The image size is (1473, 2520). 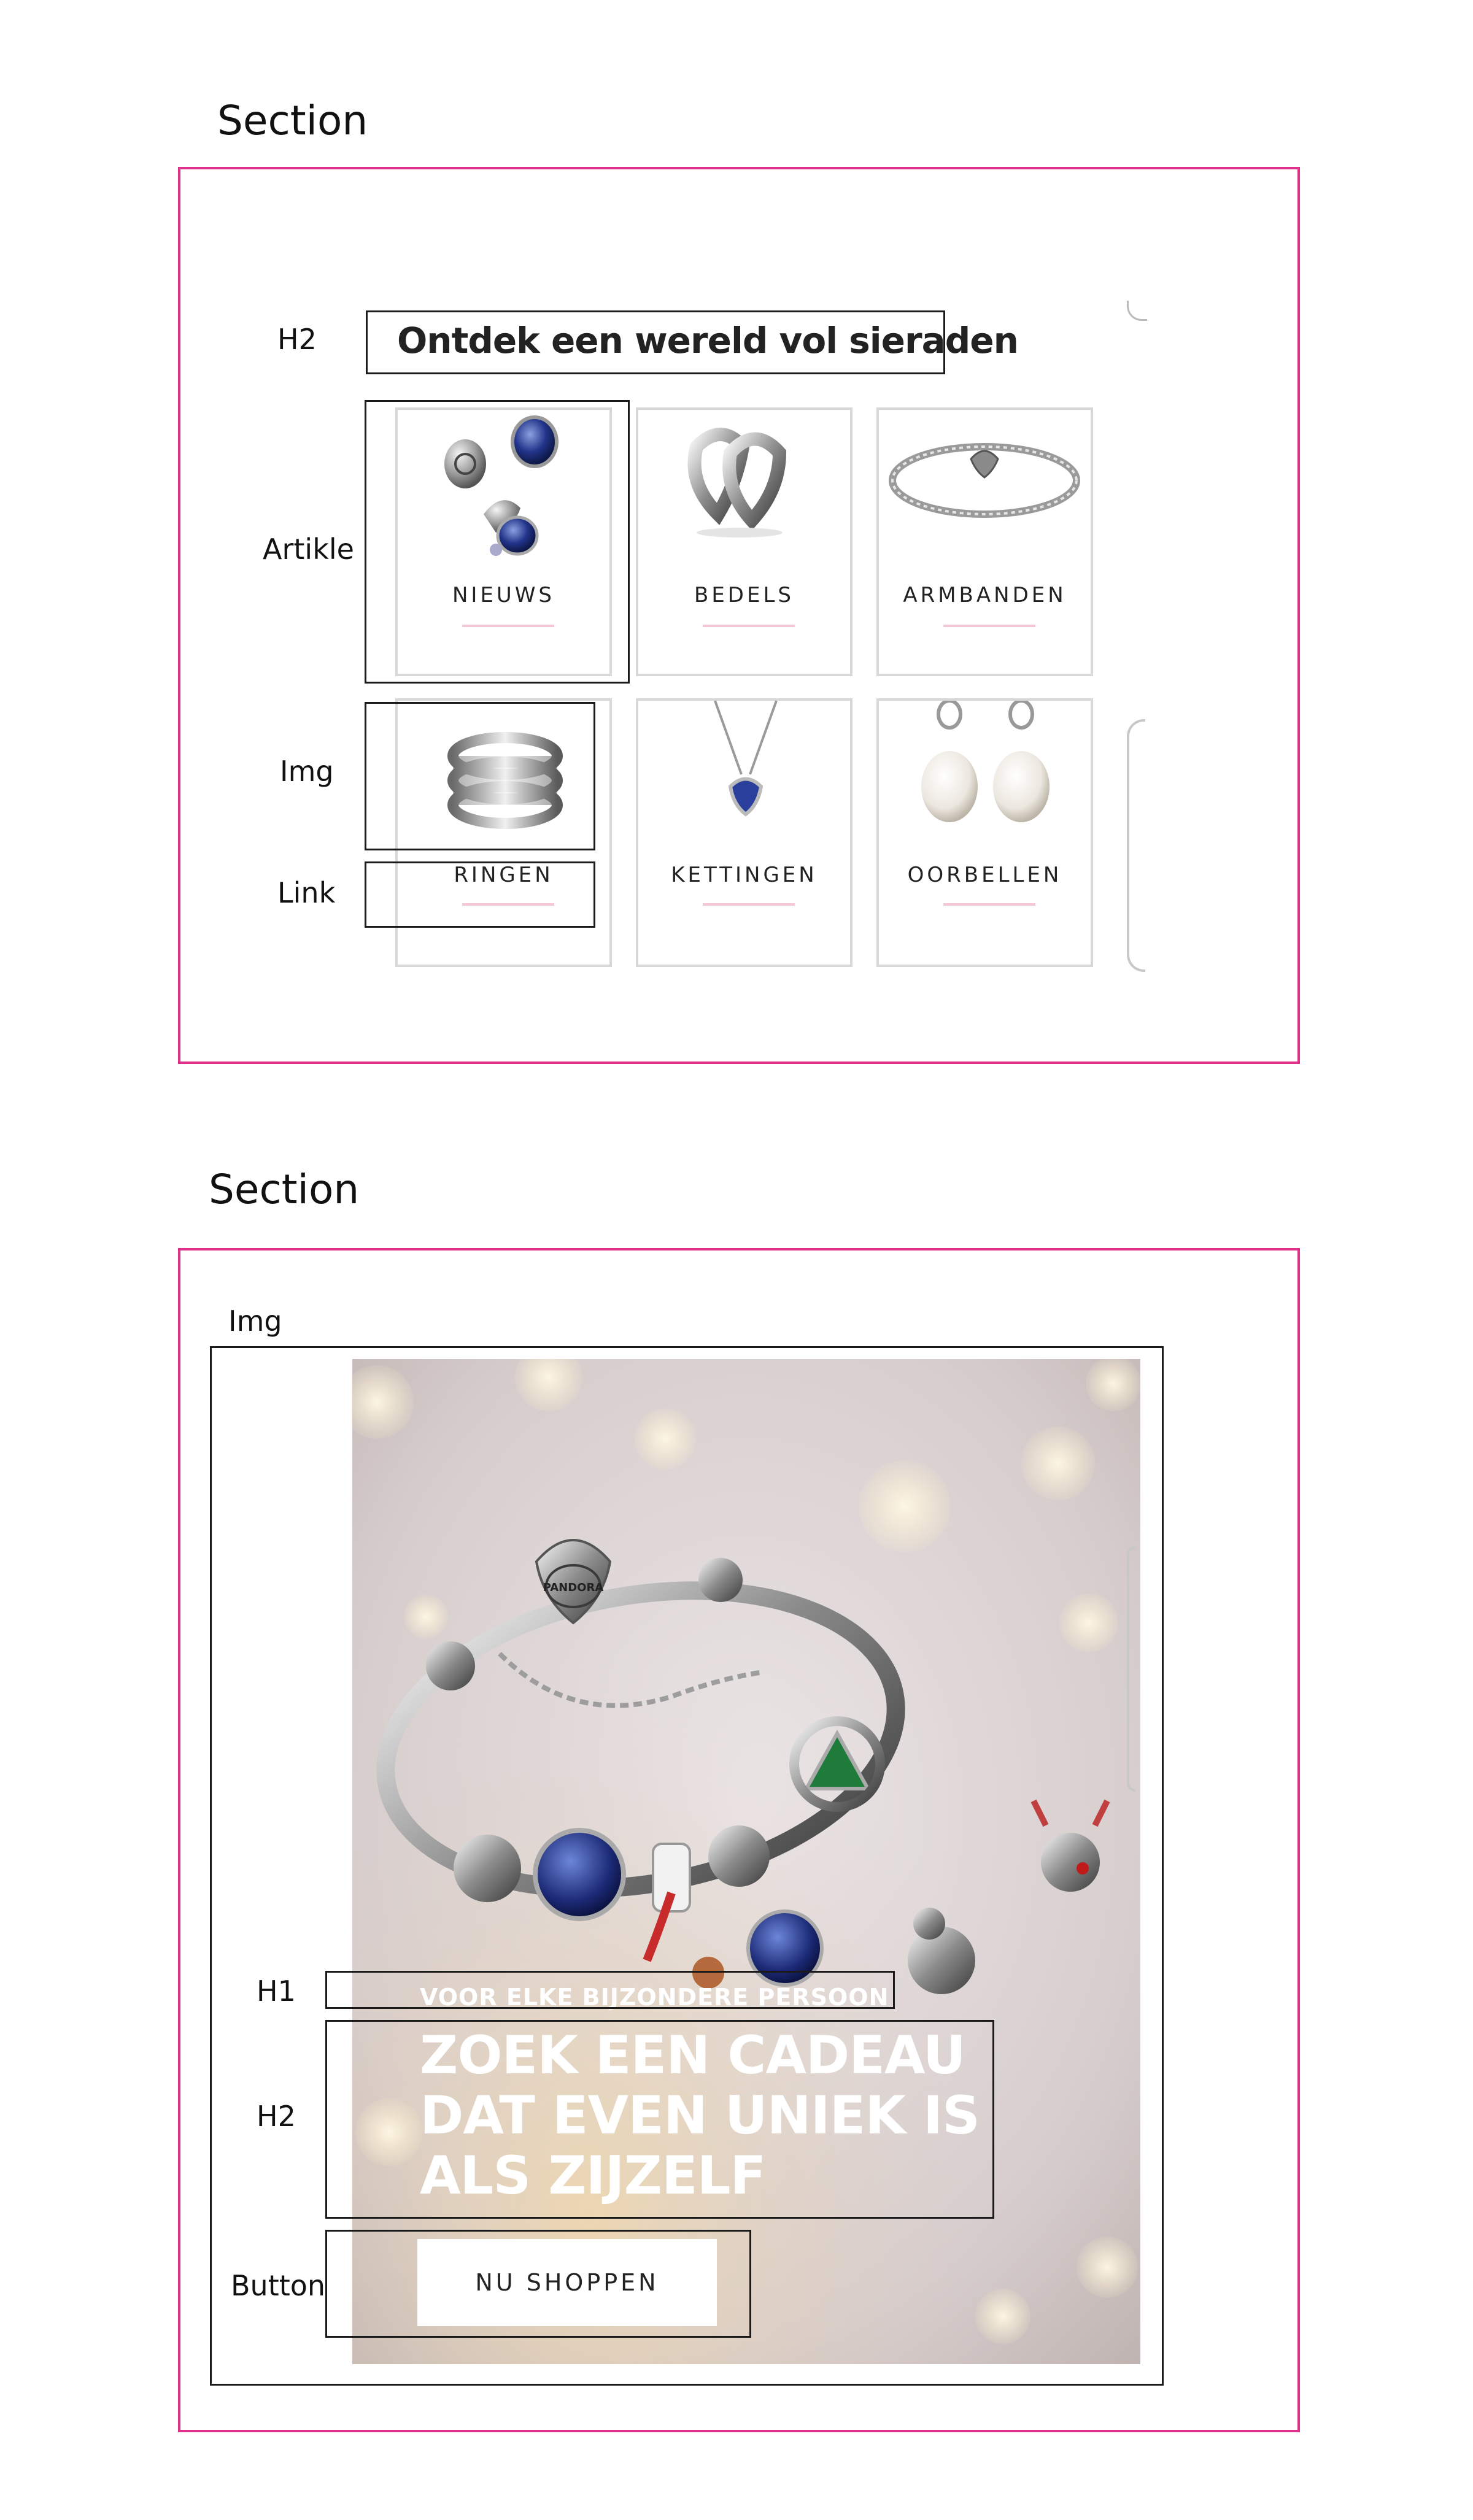 What do you see at coordinates (660, 2119) in the screenshot?
I see `h2-annotation-box` at bounding box center [660, 2119].